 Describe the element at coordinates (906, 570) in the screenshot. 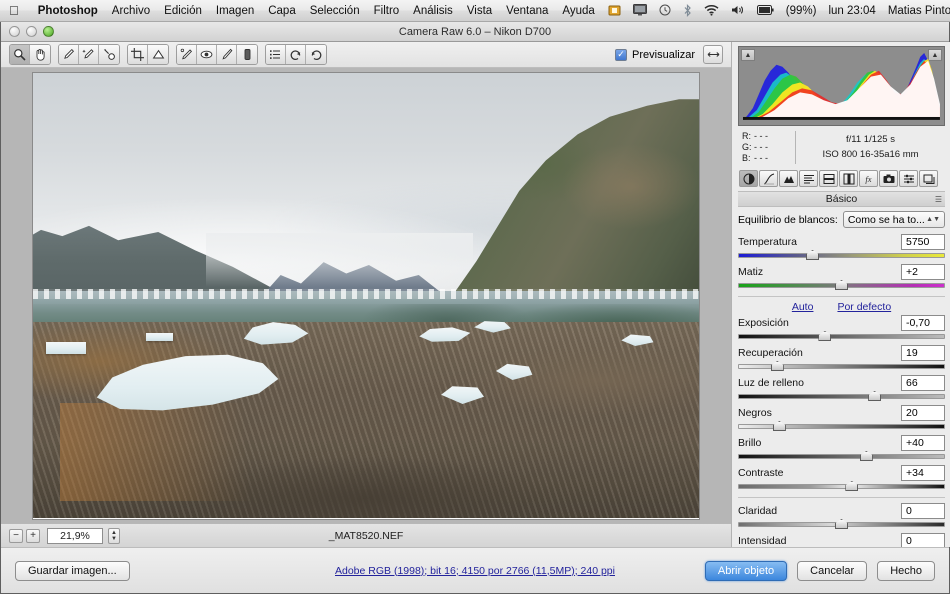

I see `done-button: Hecho` at that location.